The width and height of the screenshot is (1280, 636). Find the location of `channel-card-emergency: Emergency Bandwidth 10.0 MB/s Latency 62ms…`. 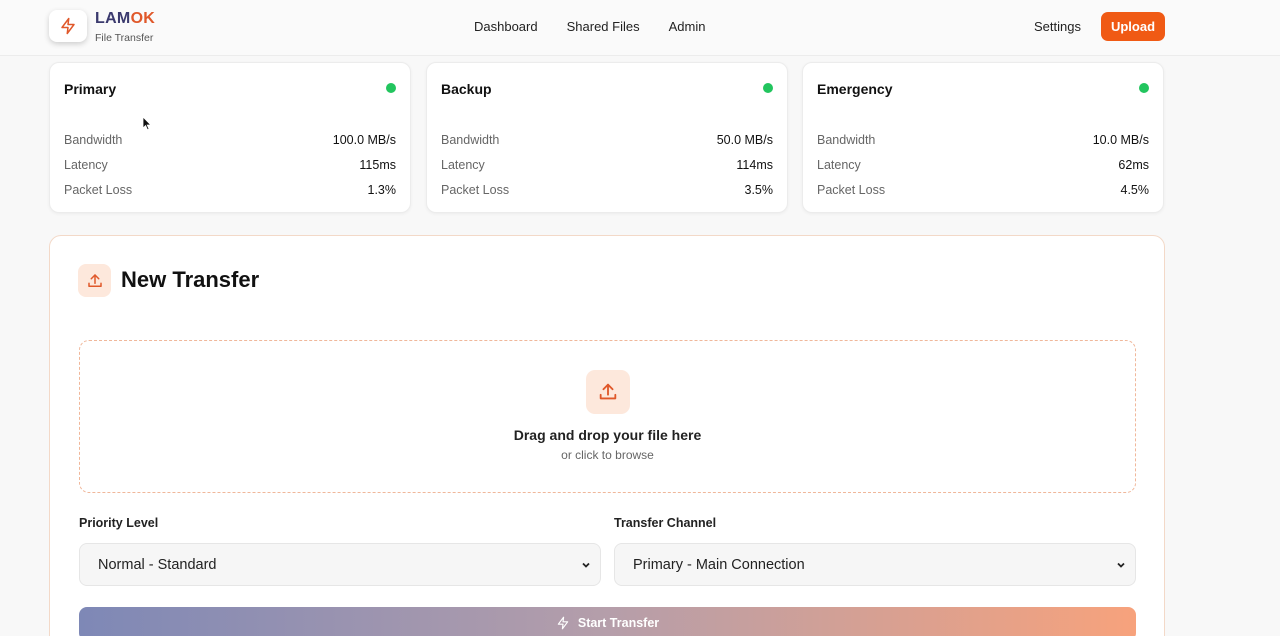

channel-card-emergency: Emergency Bandwidth 10.0 MB/s Latency 62ms… is located at coordinates (983, 137).